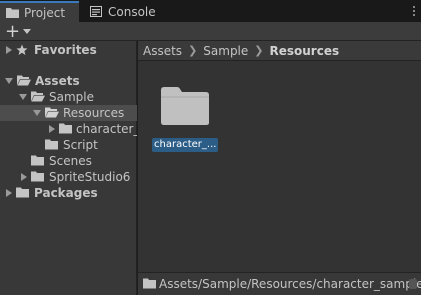 The width and height of the screenshot is (421, 295). I want to click on tree-item-character: character_, so click(68, 129).